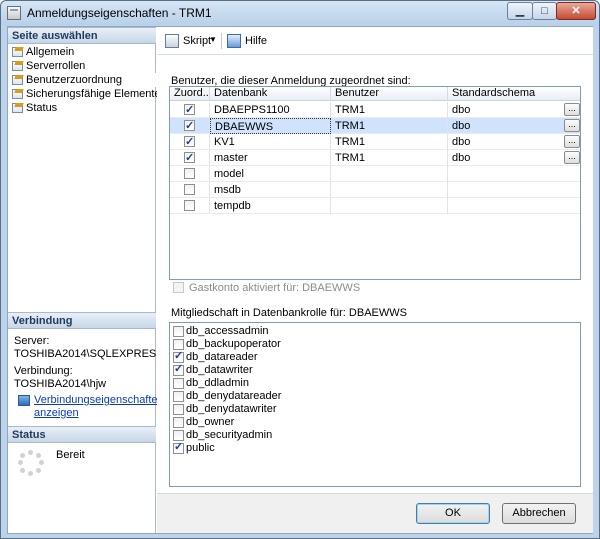 This screenshot has width=600, height=539. What do you see at coordinates (24, 400) in the screenshot?
I see `connection-properties-icon` at bounding box center [24, 400].